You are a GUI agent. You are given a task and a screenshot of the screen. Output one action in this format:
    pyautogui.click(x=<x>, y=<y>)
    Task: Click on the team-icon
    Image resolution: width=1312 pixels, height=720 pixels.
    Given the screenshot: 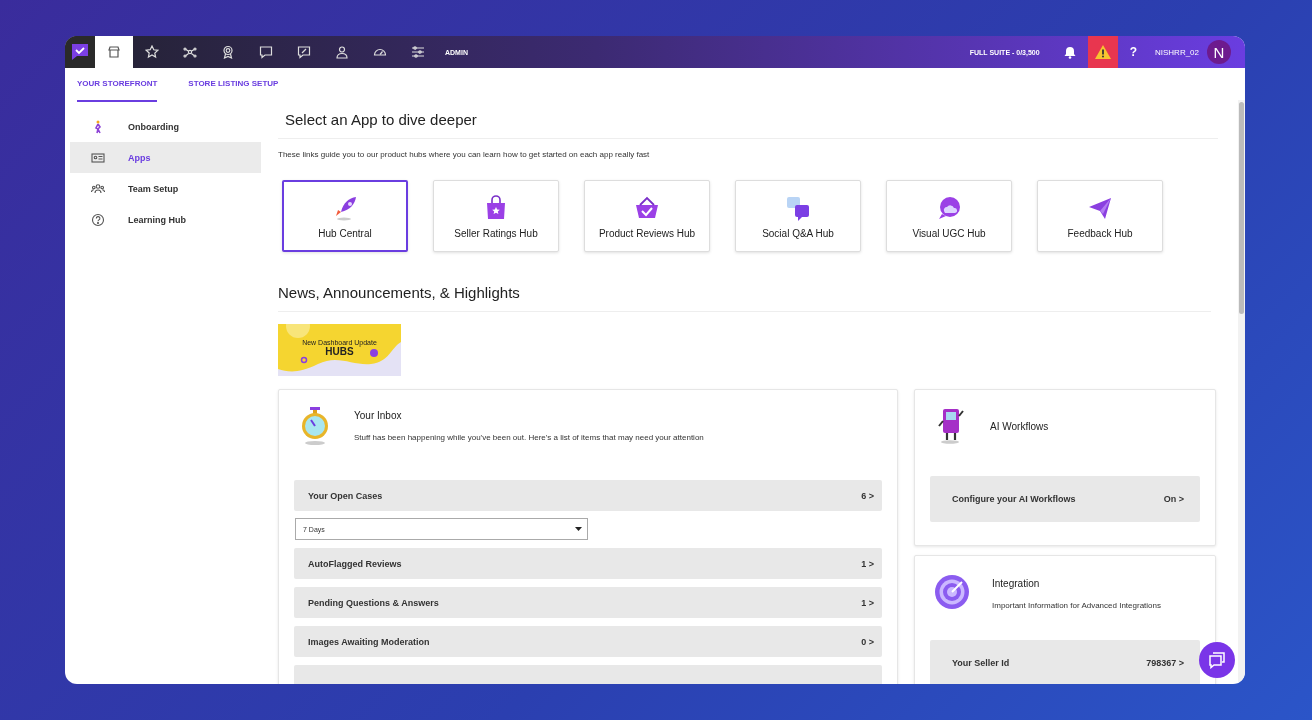 What is the action you would take?
    pyautogui.click(x=98, y=188)
    